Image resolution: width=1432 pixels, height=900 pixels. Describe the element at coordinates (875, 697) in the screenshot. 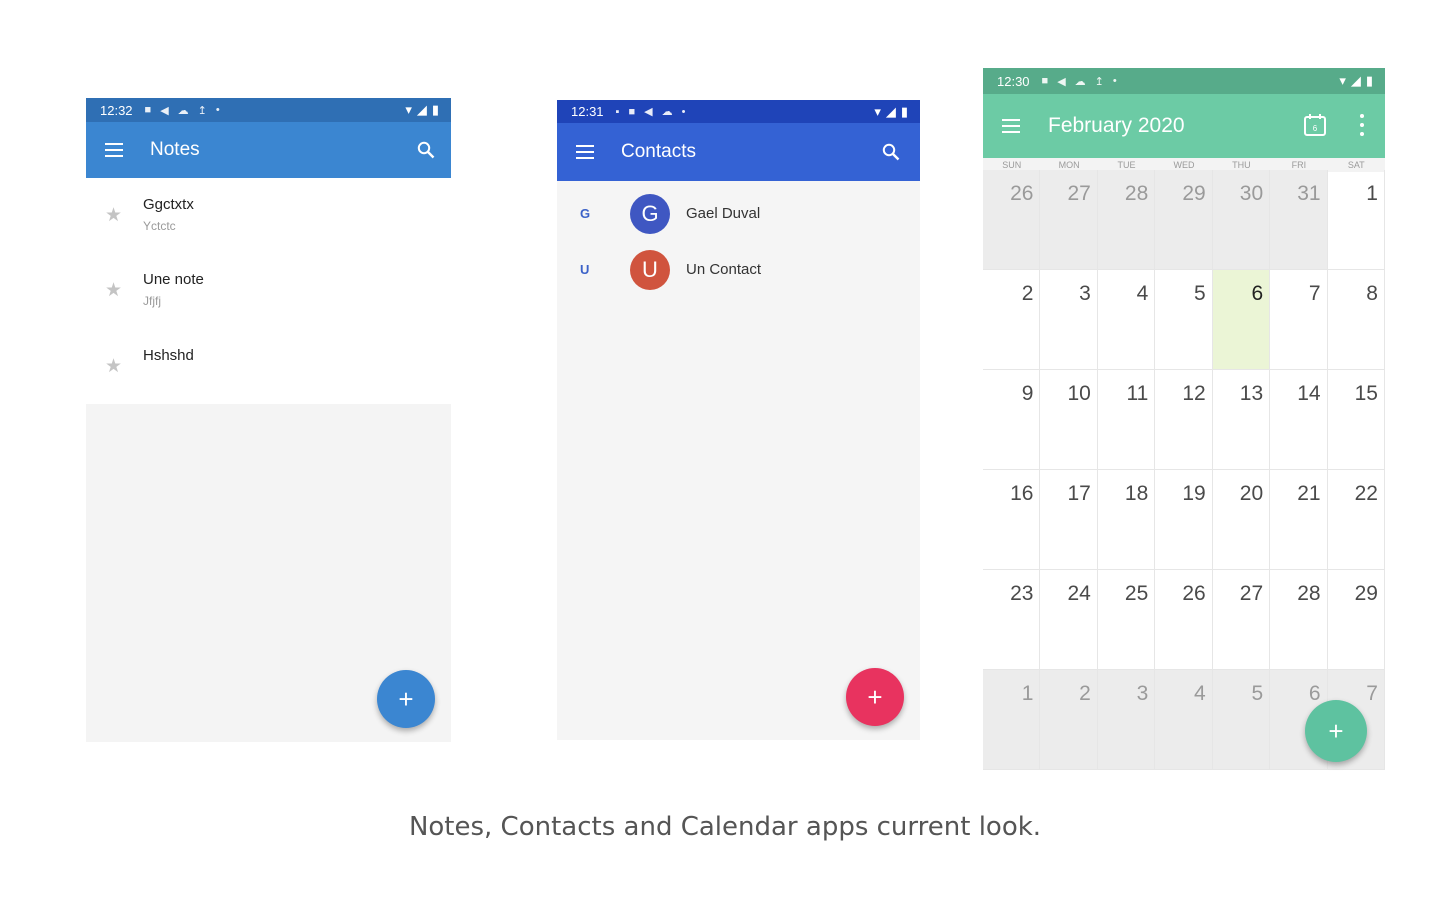

I see `add-contact-button: +` at that location.